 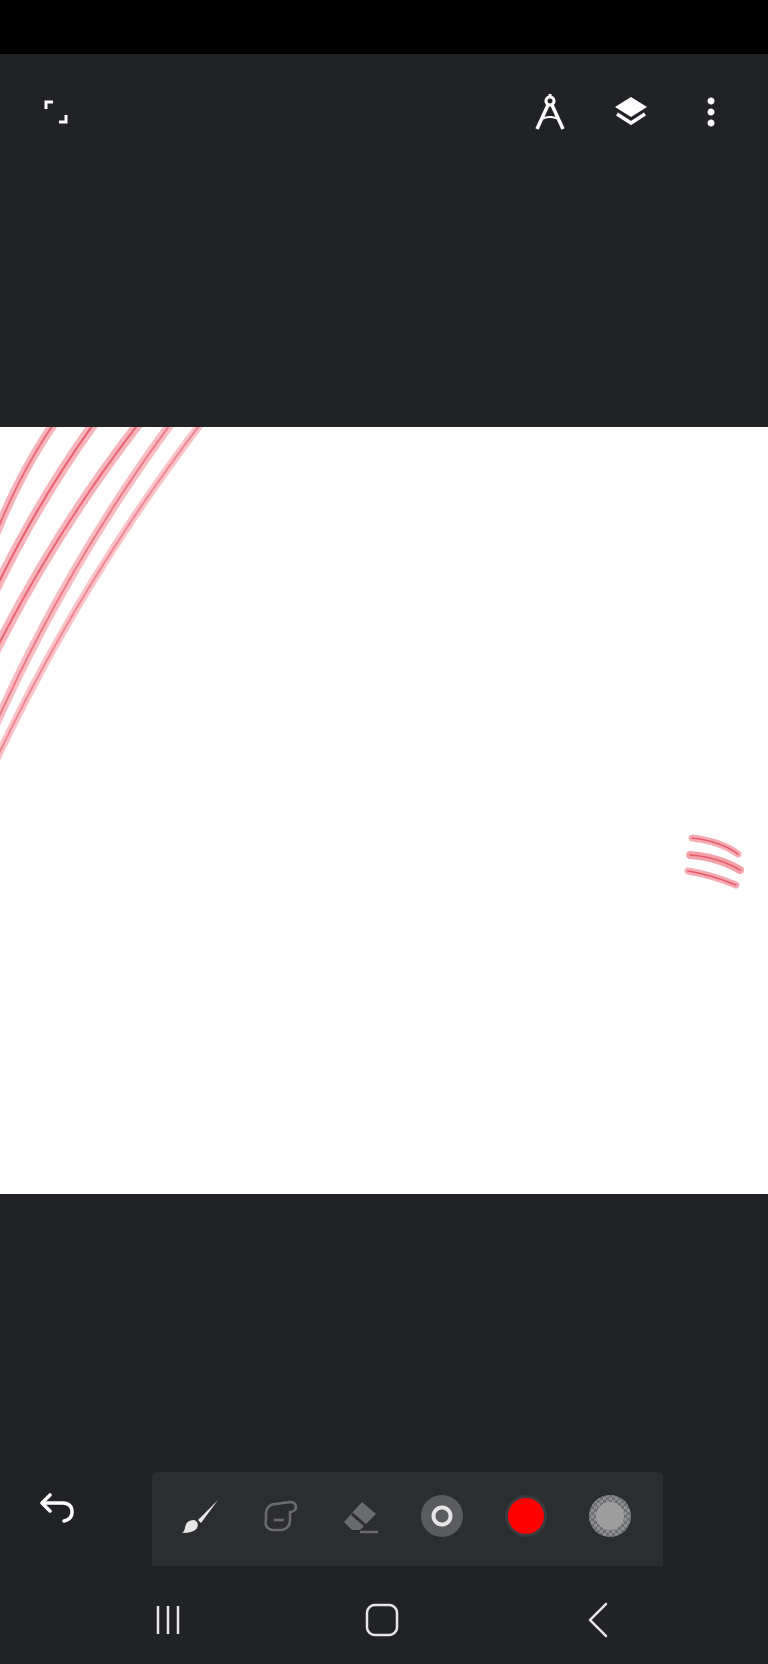 I want to click on undo-button, so click(x=56, y=1510).